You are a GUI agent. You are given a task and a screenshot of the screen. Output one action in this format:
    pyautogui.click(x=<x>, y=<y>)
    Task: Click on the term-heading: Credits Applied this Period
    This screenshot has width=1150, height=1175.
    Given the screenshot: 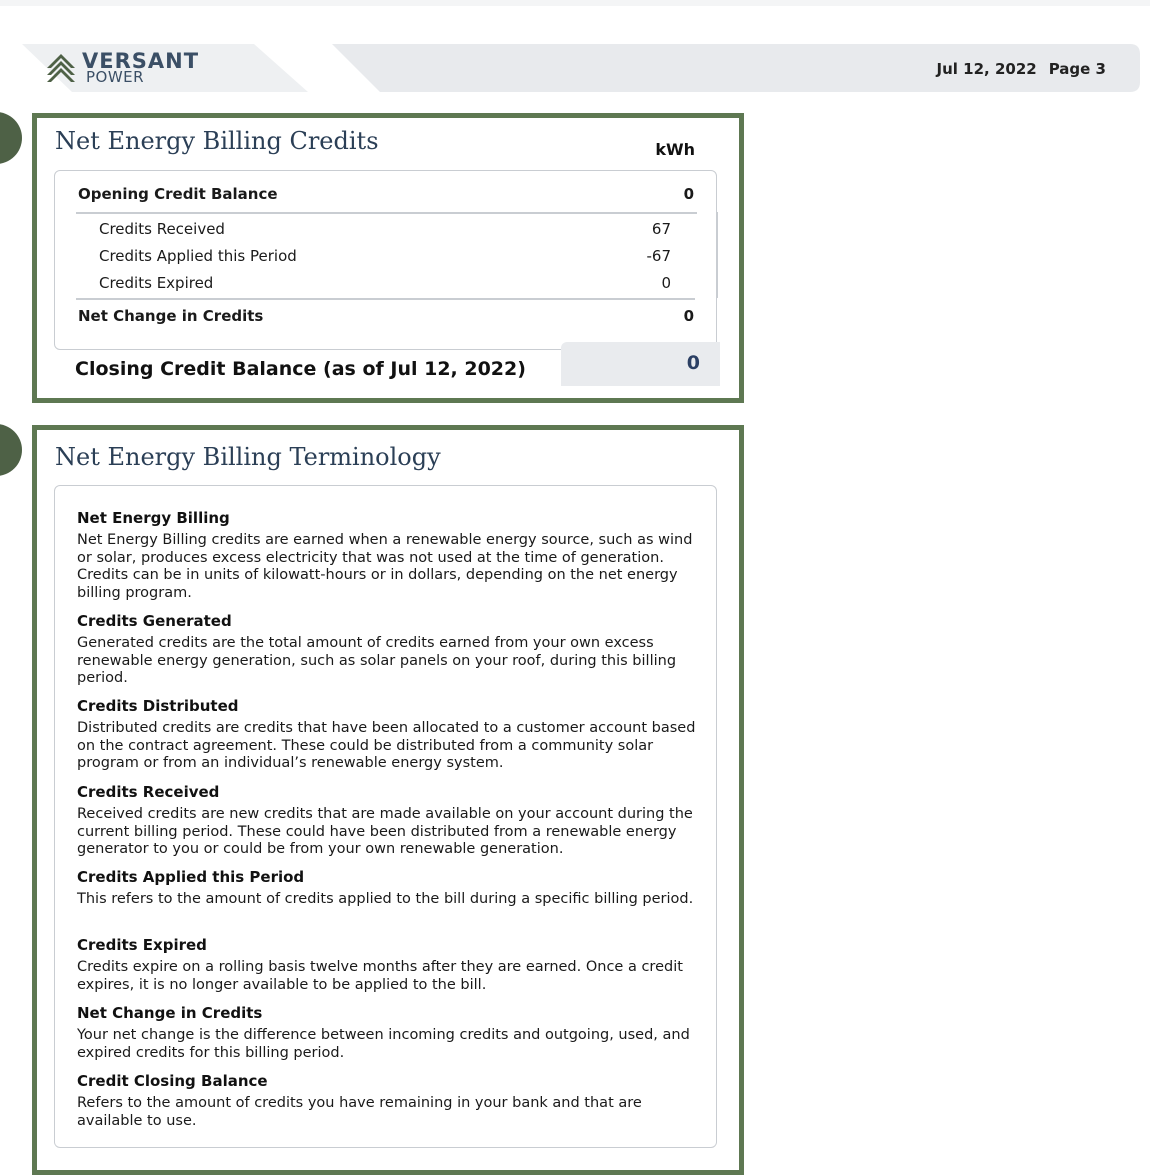 What is the action you would take?
    pyautogui.click(x=191, y=877)
    